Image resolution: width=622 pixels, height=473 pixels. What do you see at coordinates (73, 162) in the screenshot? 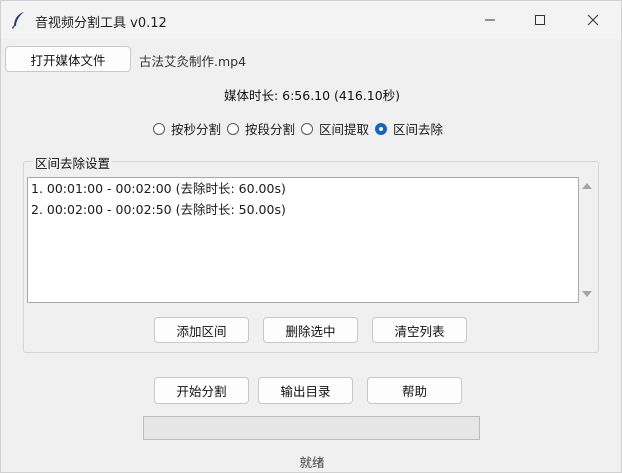
I see `range-settings-title: 区间去除设置` at bounding box center [73, 162].